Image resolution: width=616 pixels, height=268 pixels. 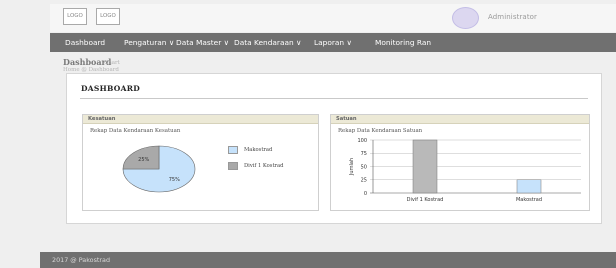 What do you see at coordinates (512, 17) in the screenshot?
I see `user-name: Administrator` at bounding box center [512, 17].